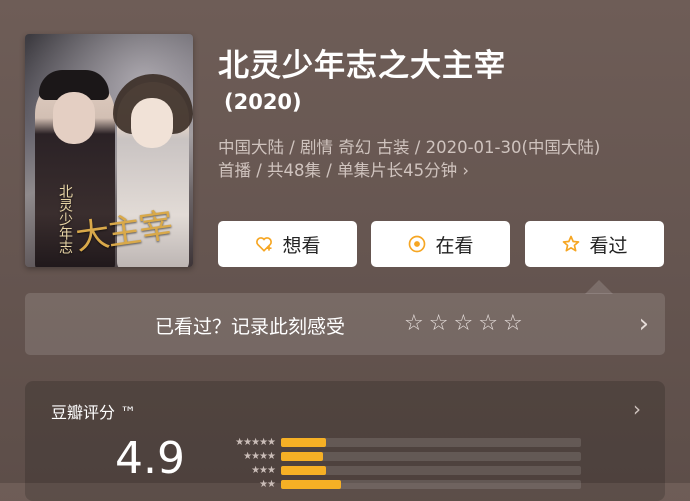 The image size is (690, 501). What do you see at coordinates (74, 118) in the screenshot?
I see `poster-face-male` at bounding box center [74, 118].